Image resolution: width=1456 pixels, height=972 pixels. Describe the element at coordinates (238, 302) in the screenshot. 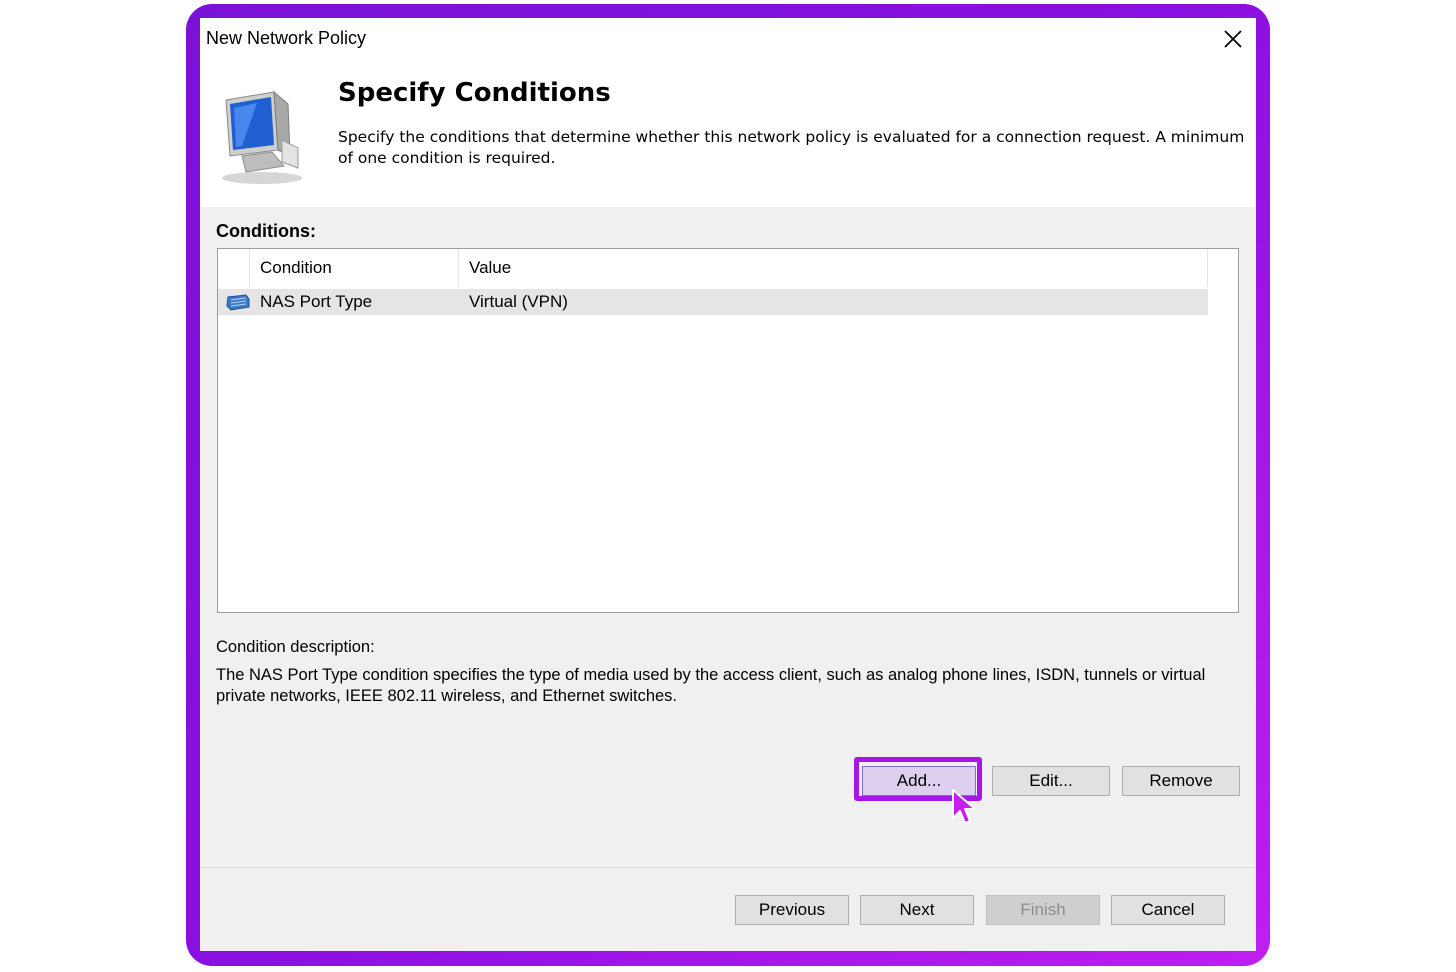

I see `network-port-icon` at that location.